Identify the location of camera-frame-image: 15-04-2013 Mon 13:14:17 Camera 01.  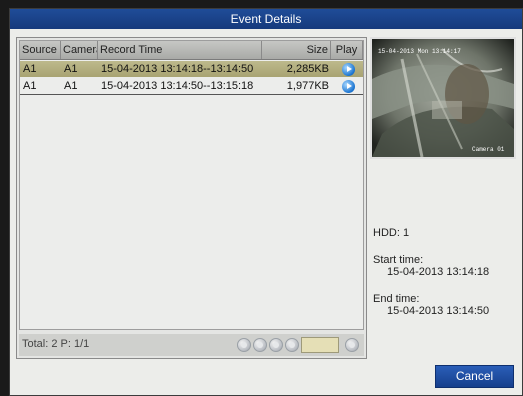
(443, 98).